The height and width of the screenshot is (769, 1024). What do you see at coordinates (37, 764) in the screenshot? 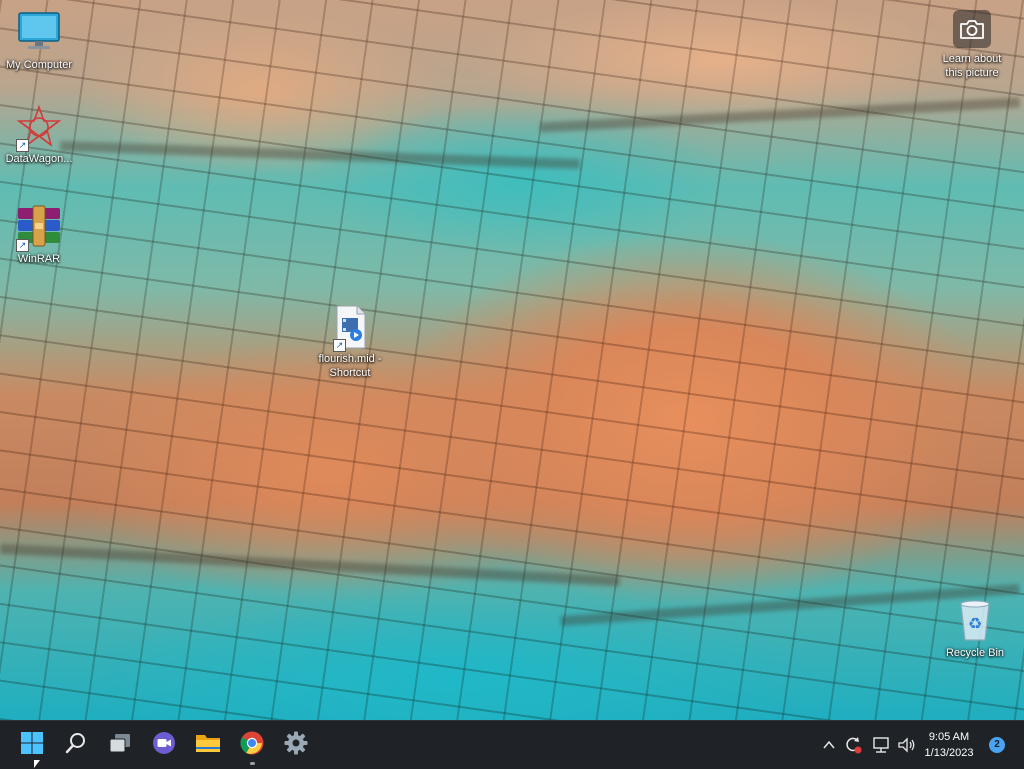
I see `mouse-cursor` at bounding box center [37, 764].